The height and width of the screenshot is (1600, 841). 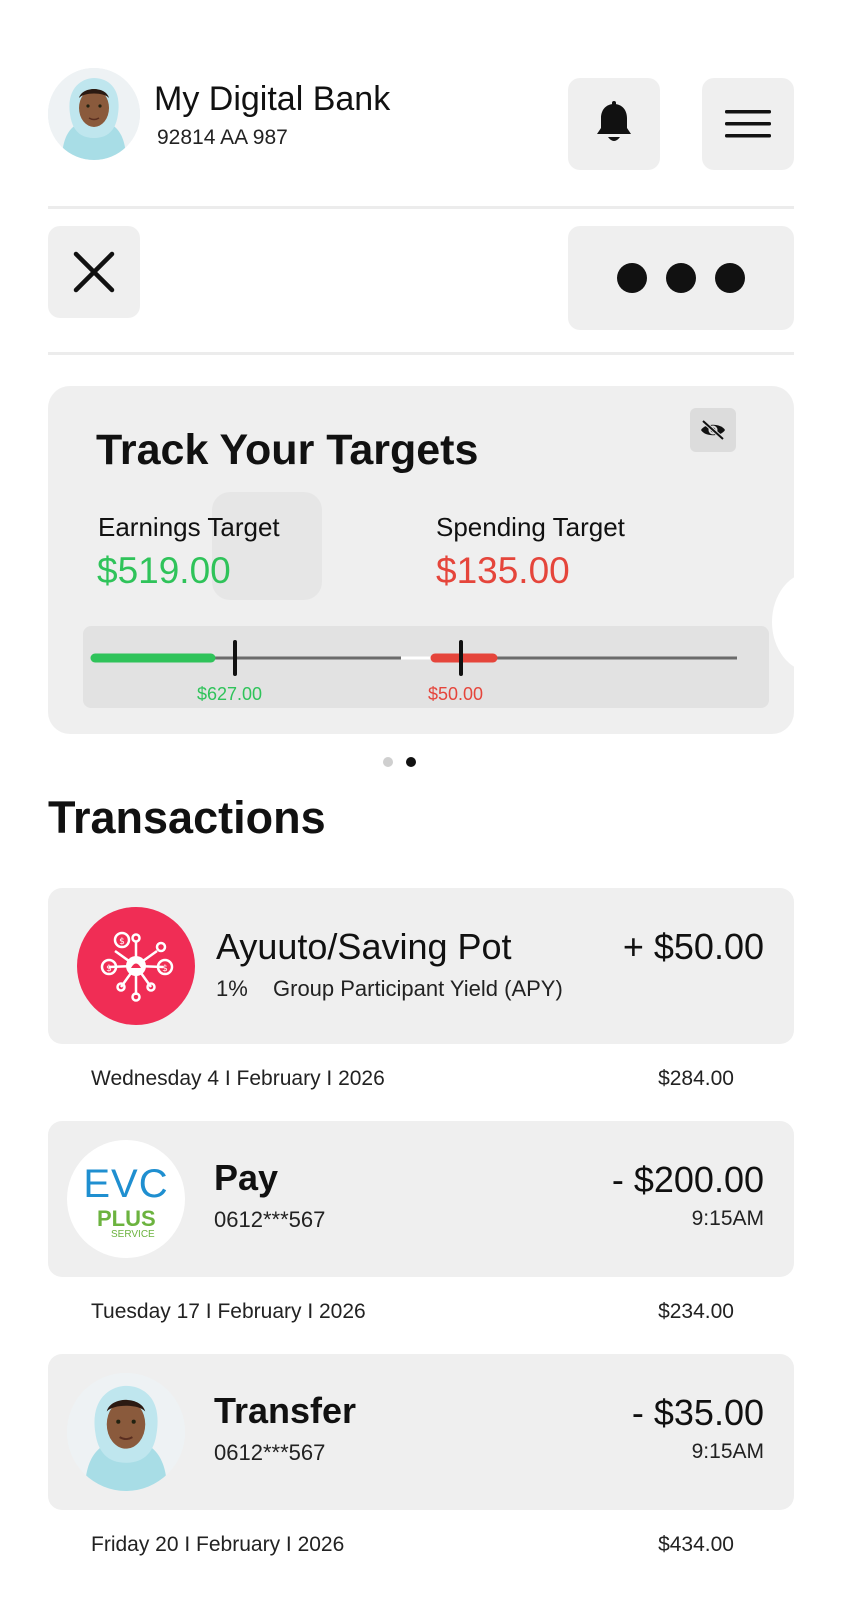 What do you see at coordinates (364, 946) in the screenshot?
I see `transaction-title: Ayuuto/Saving Pot` at bounding box center [364, 946].